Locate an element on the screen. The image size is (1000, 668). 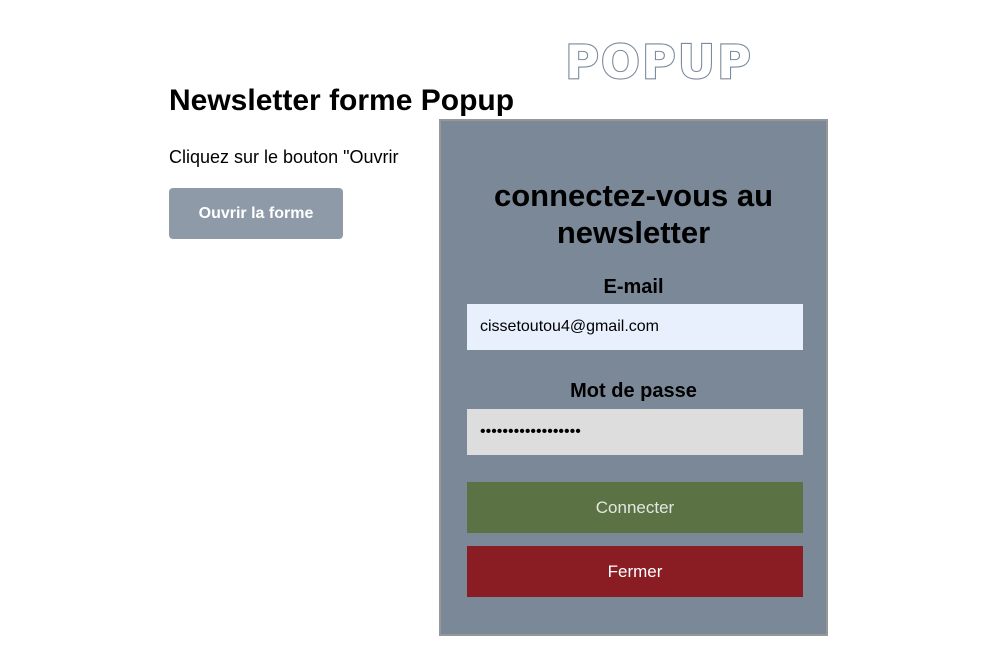
open-form-button: Ouvrir la forme is located at coordinates (256, 213).